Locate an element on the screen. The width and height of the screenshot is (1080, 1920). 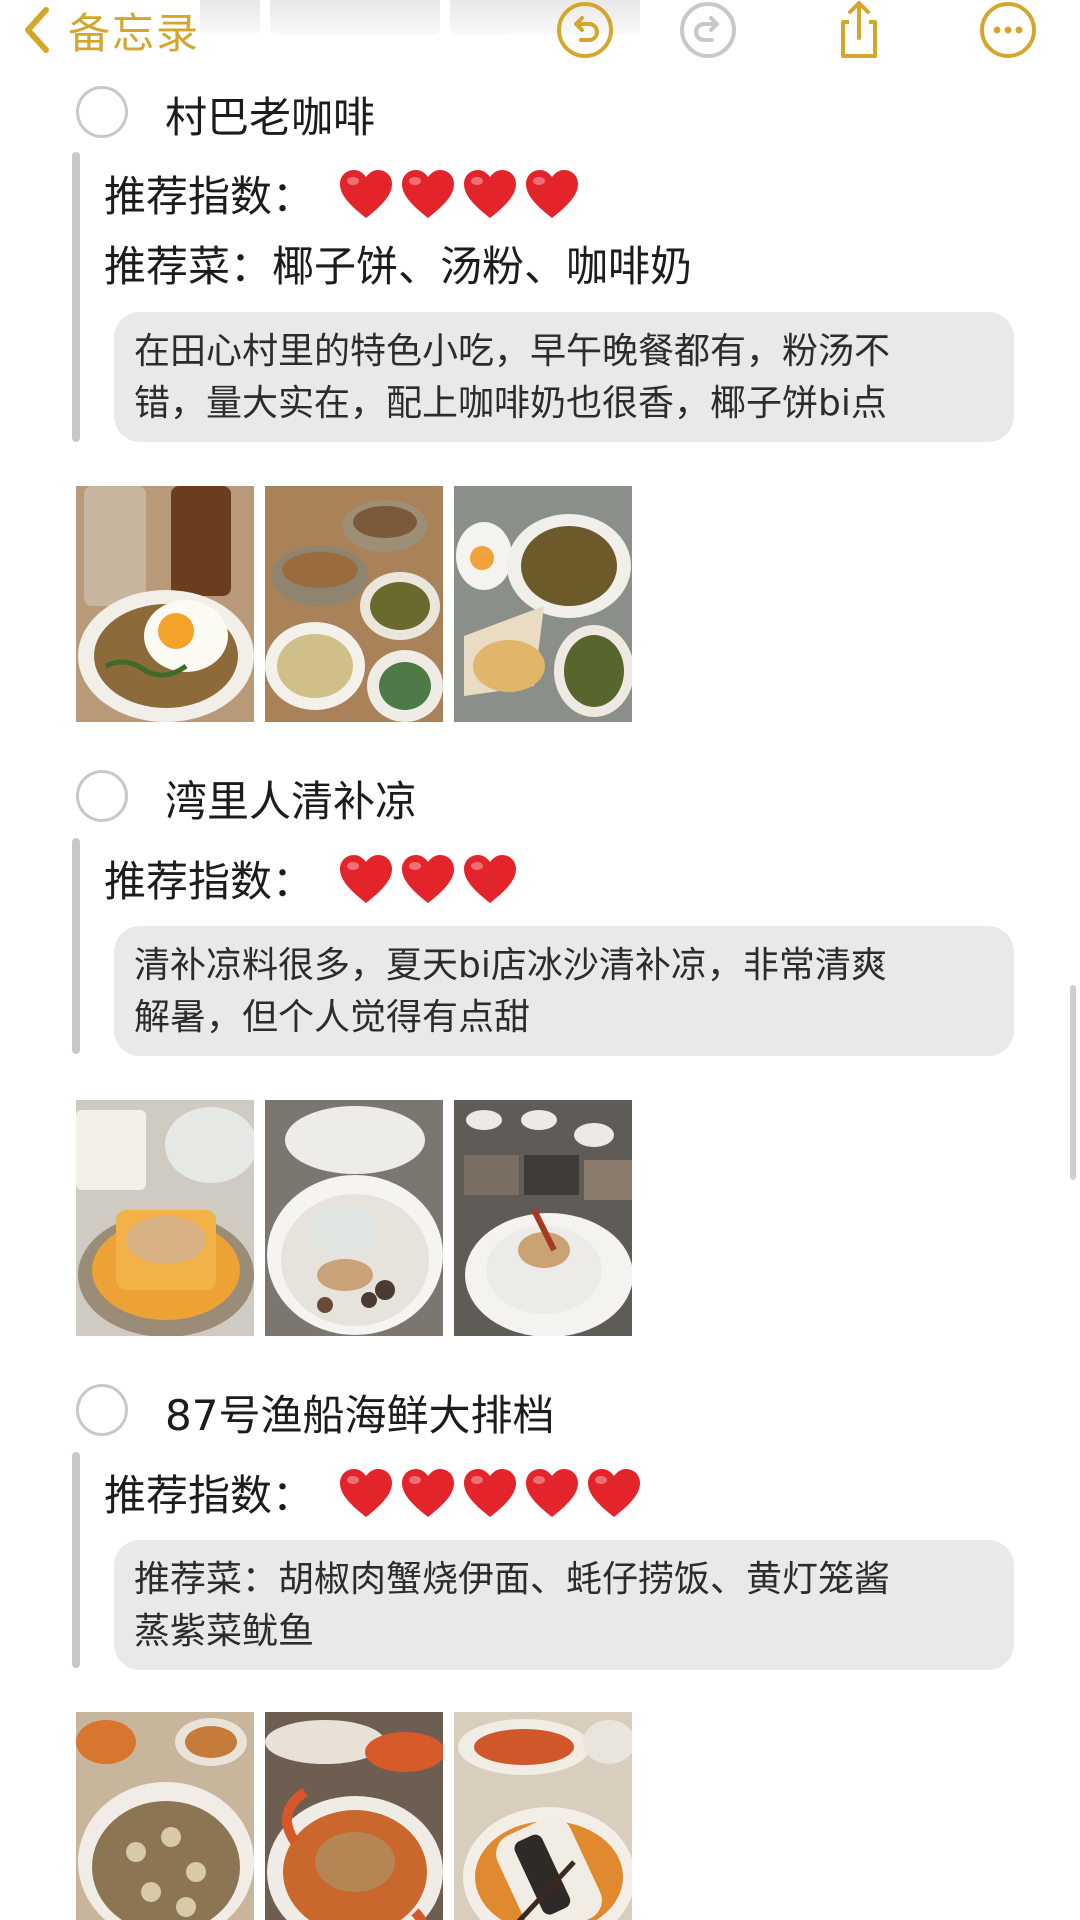
note-line: 清补凉料很多，夏天bi店冰沙清补凉，非常清爽 is located at coordinates (510, 965).